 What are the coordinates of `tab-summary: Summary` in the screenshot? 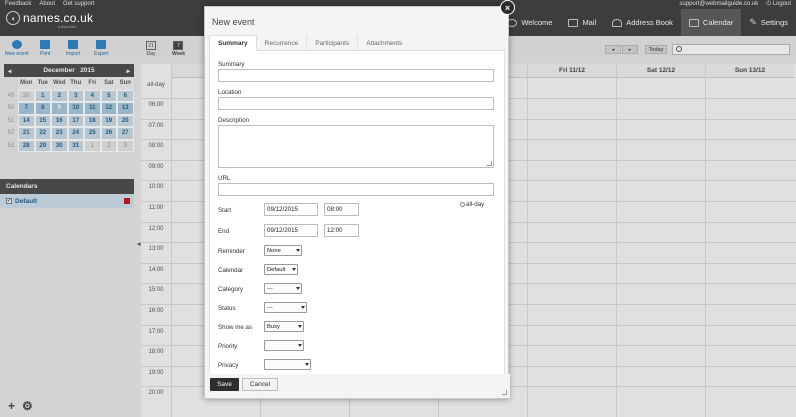 It's located at (233, 43).